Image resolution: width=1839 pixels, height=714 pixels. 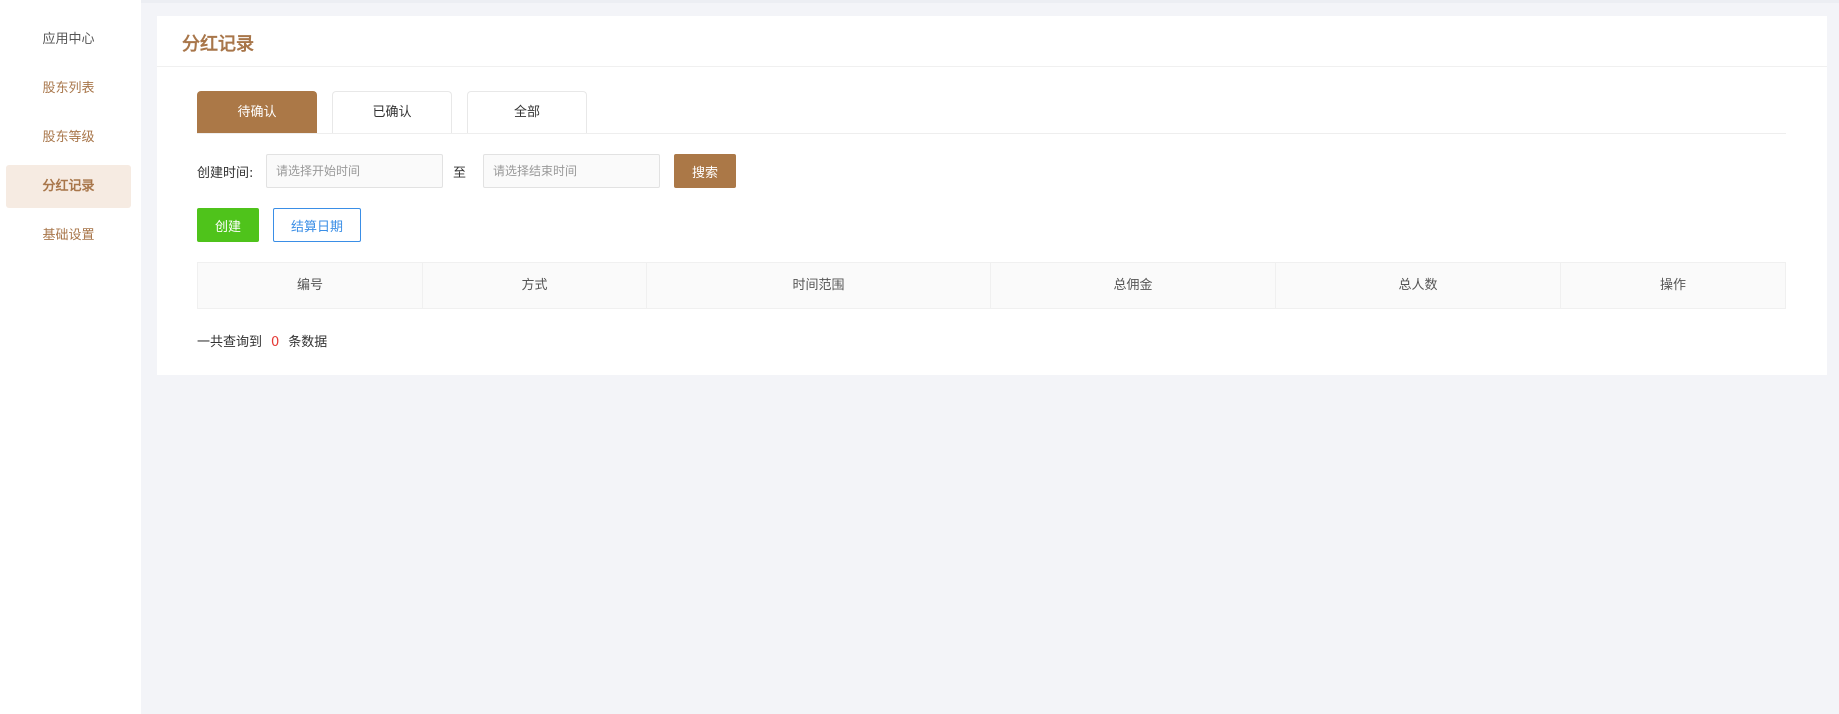 What do you see at coordinates (317, 225) in the screenshot?
I see `settle-date-button: 结算日期` at bounding box center [317, 225].